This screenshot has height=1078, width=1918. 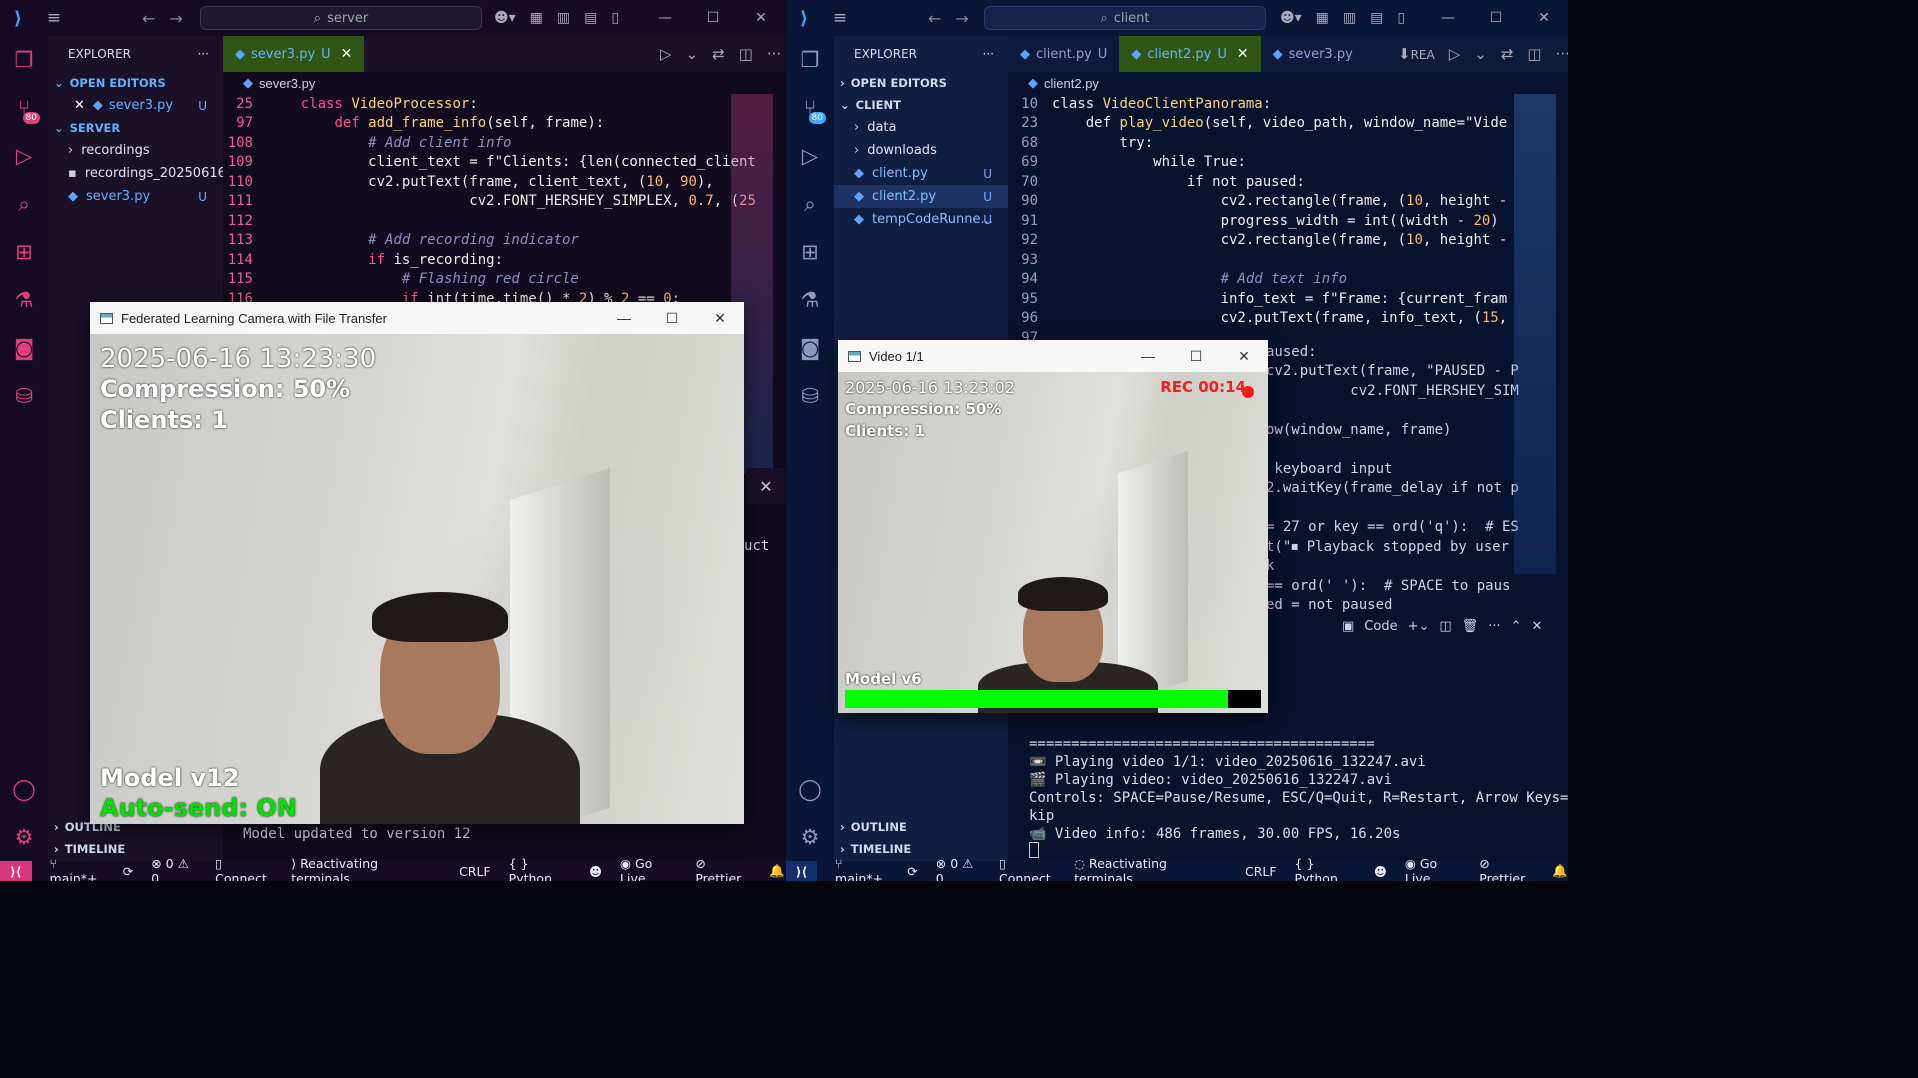 What do you see at coordinates (24, 396) in the screenshot?
I see `database-icon: ⛁` at bounding box center [24, 396].